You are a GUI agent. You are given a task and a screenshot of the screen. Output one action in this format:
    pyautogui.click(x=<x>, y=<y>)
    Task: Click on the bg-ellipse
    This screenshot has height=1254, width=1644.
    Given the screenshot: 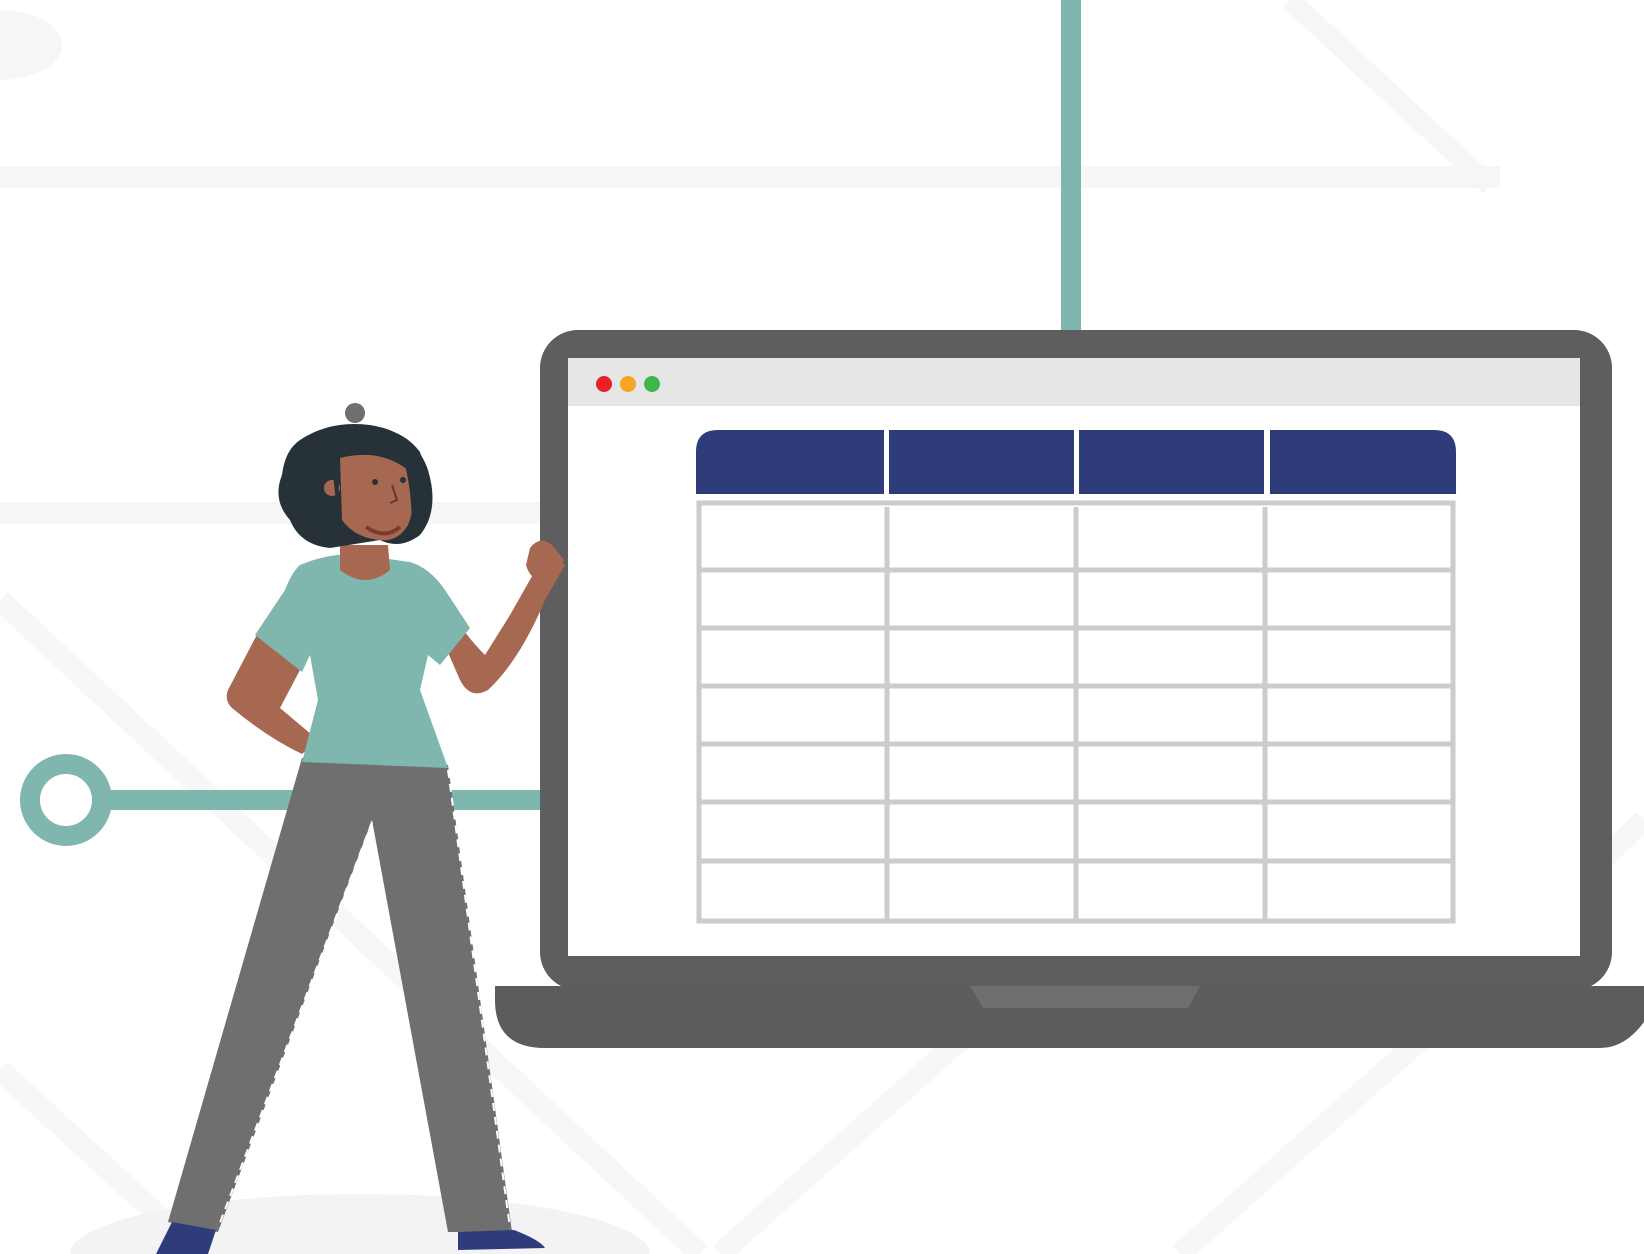 What is the action you would take?
    pyautogui.click(x=31, y=45)
    